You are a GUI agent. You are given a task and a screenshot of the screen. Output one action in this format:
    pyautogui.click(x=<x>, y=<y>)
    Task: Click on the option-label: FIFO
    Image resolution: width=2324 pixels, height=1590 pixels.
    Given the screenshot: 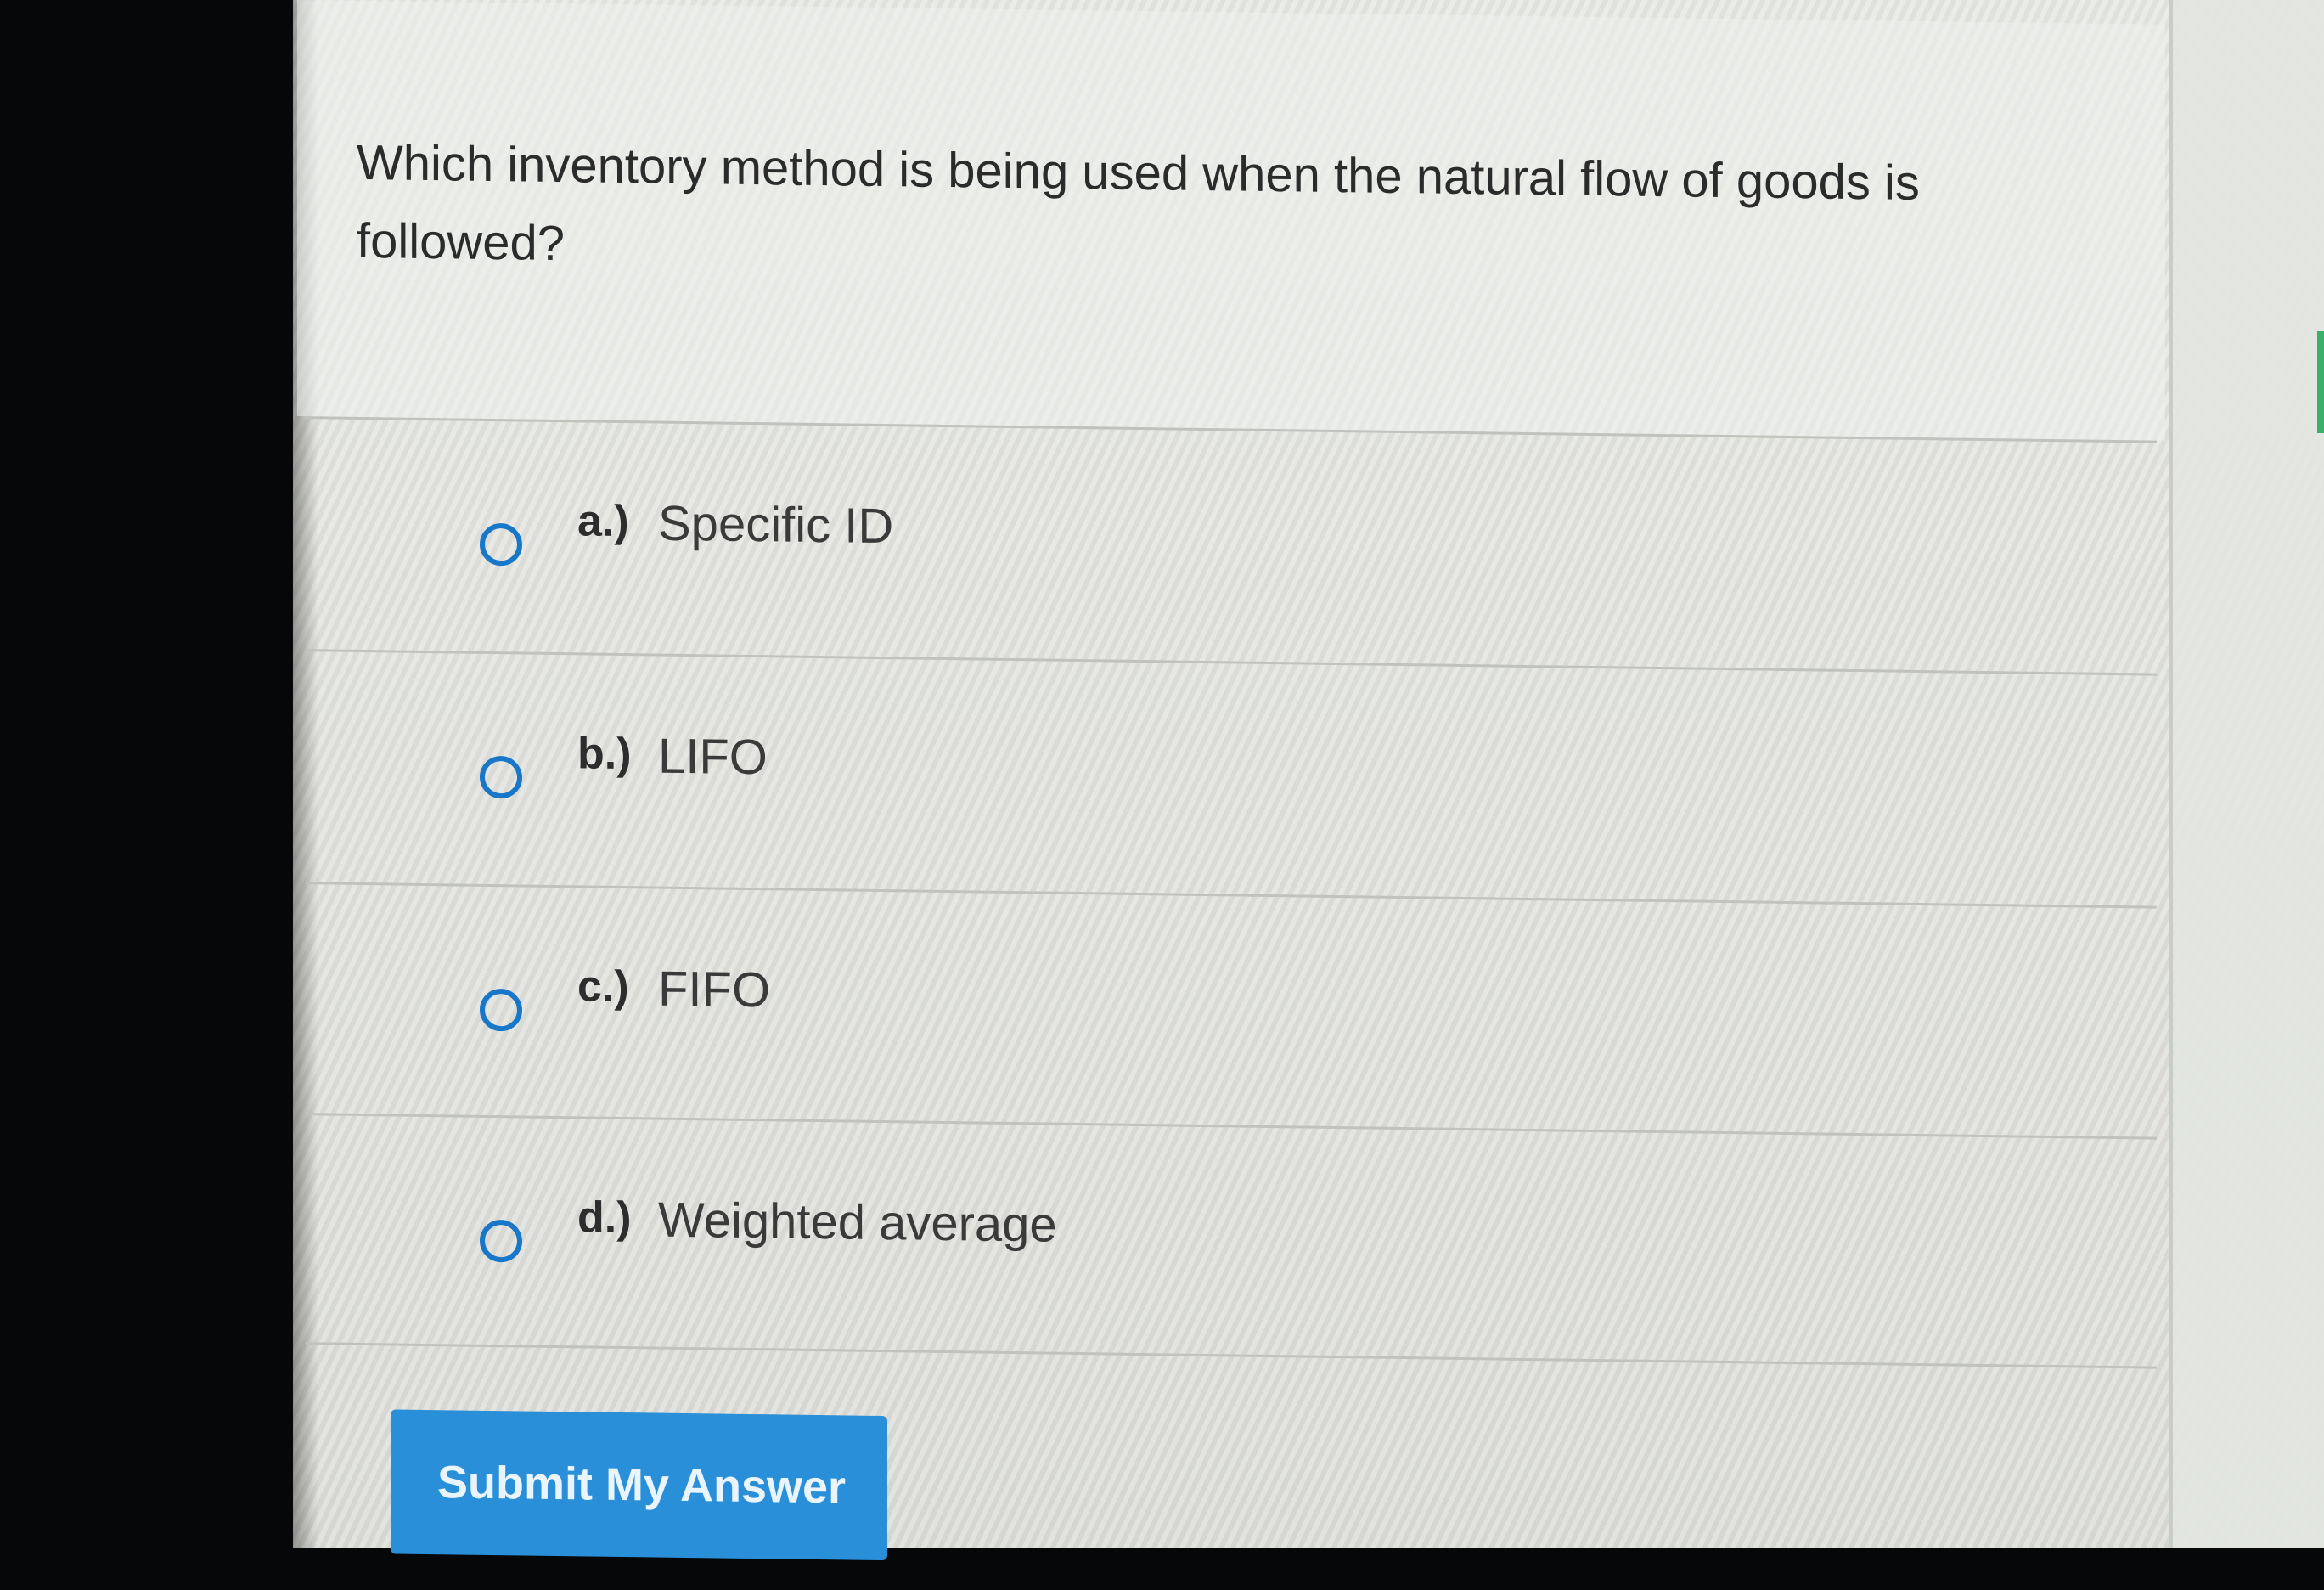 What is the action you would take?
    pyautogui.click(x=714, y=990)
    